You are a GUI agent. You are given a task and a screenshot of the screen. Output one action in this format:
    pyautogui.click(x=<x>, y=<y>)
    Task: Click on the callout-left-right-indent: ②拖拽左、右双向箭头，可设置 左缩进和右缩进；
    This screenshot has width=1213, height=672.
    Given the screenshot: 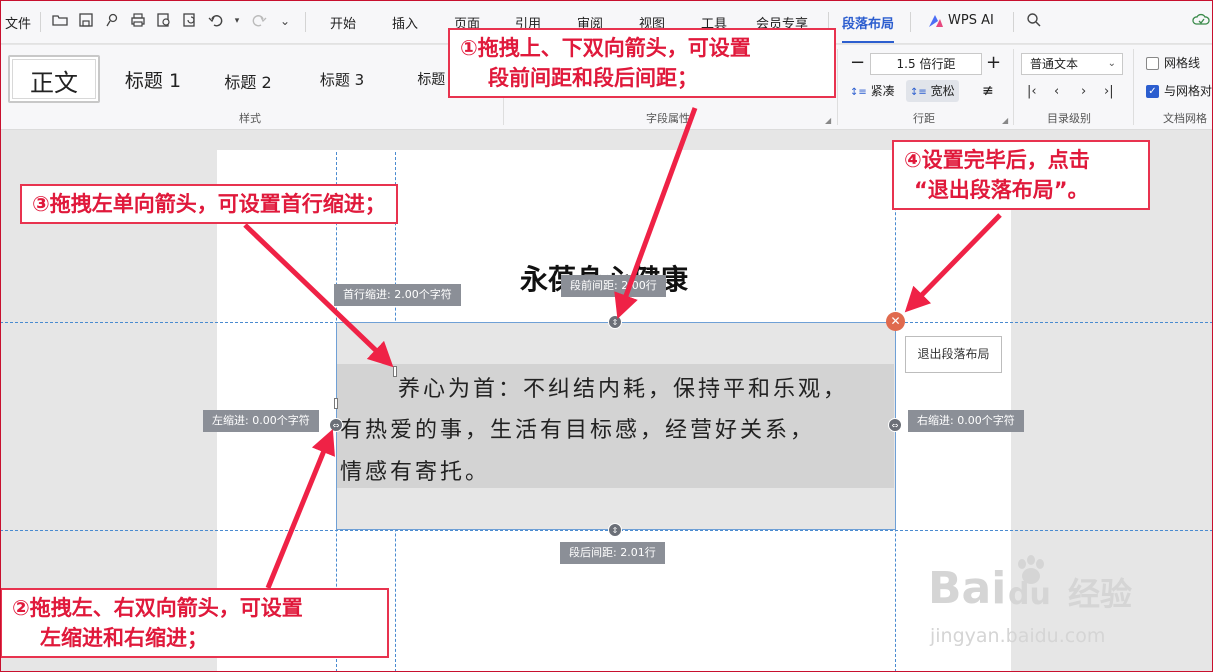 What is the action you would take?
    pyautogui.click(x=194, y=623)
    